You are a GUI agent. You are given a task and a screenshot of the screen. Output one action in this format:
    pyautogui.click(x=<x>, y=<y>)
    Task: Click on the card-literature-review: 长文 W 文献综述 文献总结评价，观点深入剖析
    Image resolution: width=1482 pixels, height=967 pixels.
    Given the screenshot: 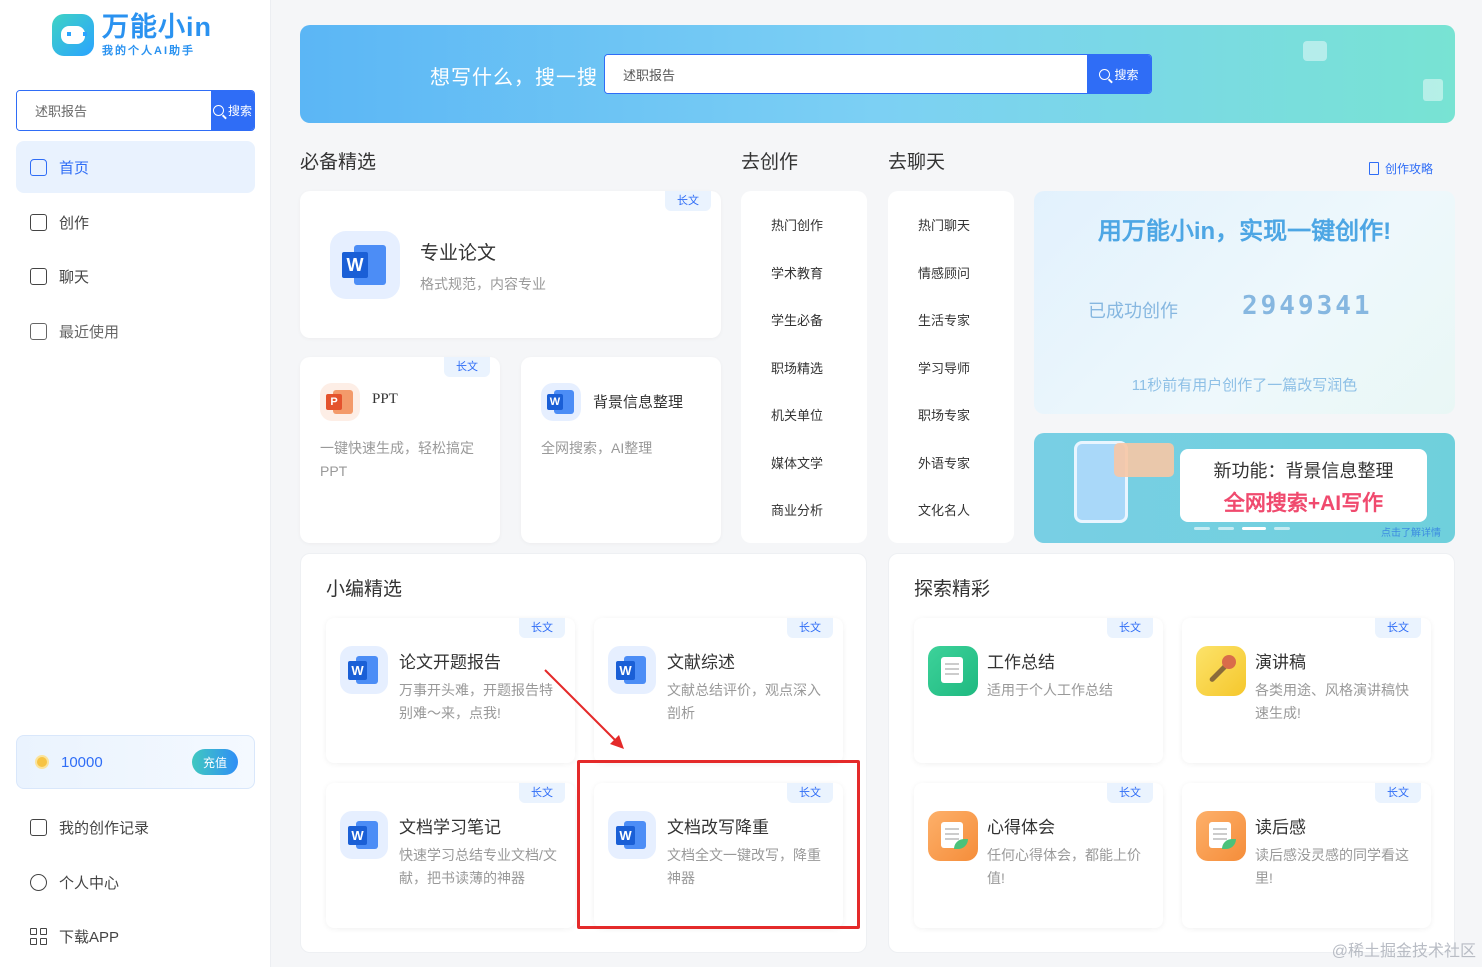 What is the action you would take?
    pyautogui.click(x=718, y=690)
    